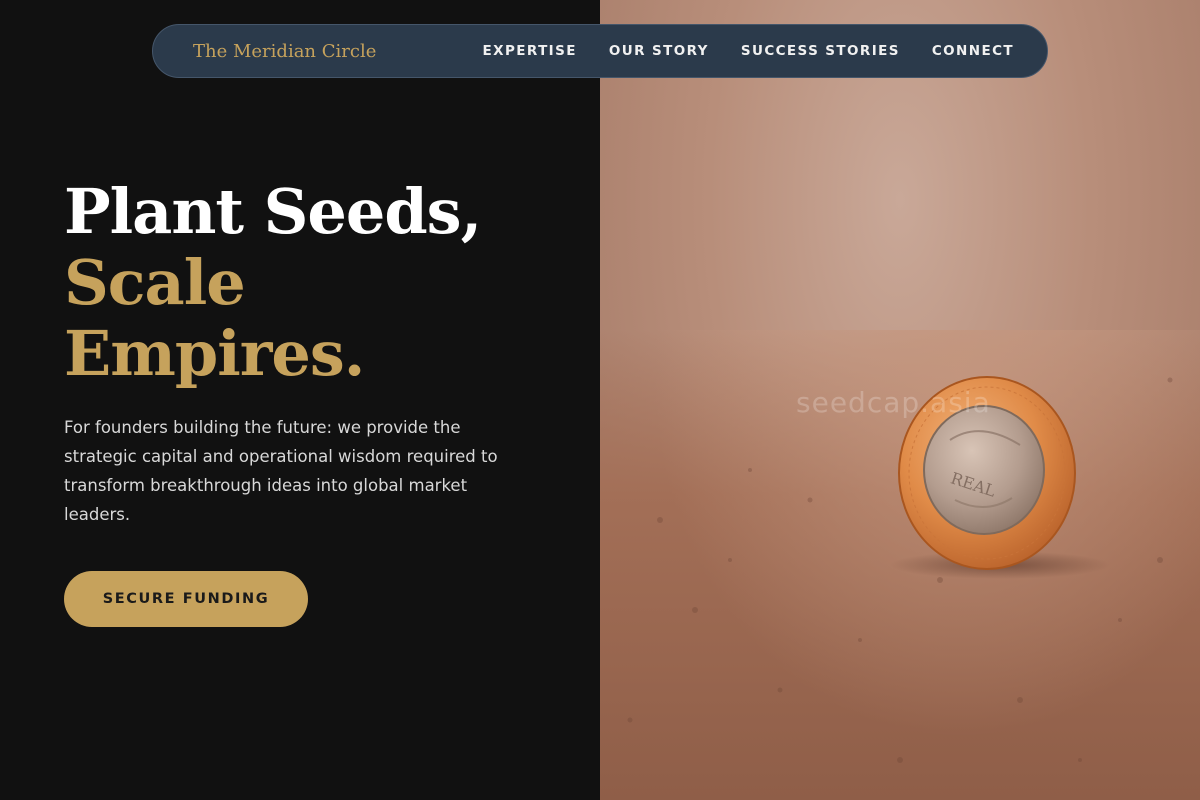 The height and width of the screenshot is (800, 1200). Describe the element at coordinates (659, 51) in the screenshot. I see `nav-link-our-story: OUR STORY` at that location.